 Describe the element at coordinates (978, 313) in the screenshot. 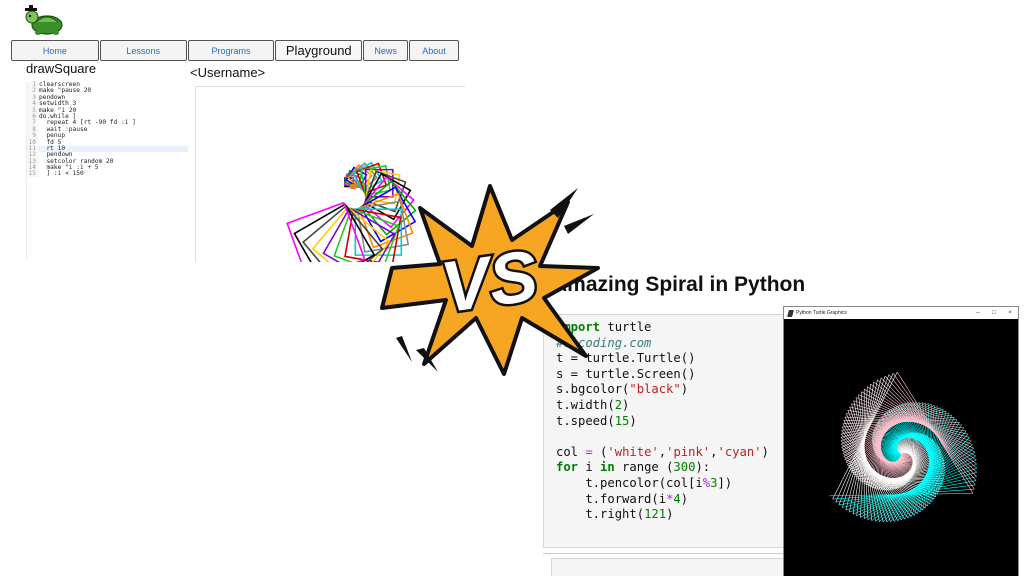

I see `minimize-button: –` at that location.